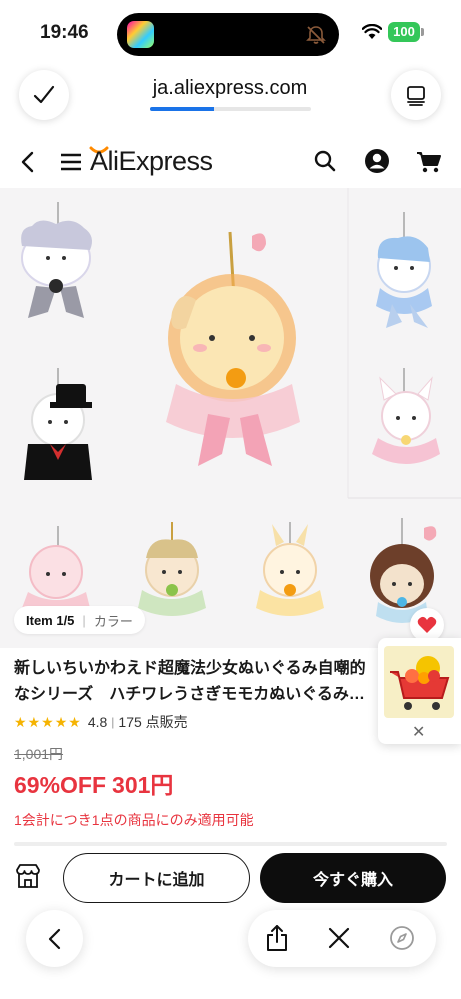 This screenshot has height=999, width=461. Describe the element at coordinates (97, 722) in the screenshot. I see `rating-value: 4.8` at that location.